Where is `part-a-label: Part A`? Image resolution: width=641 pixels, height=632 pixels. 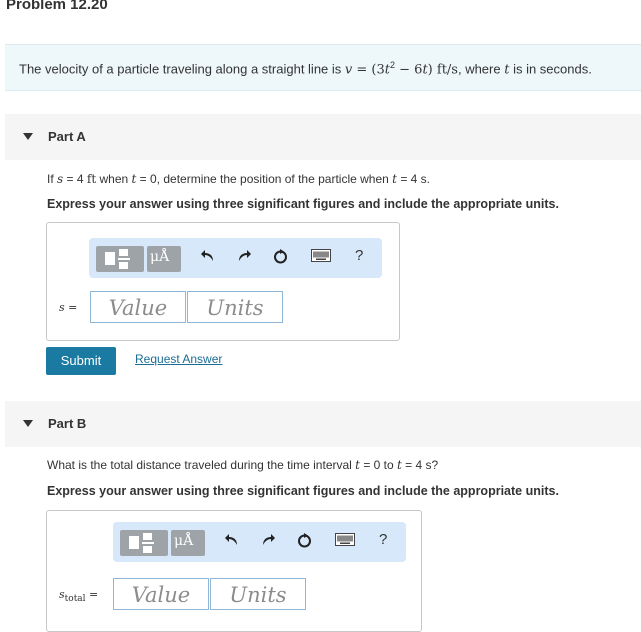 part-a-label: Part A is located at coordinates (67, 136).